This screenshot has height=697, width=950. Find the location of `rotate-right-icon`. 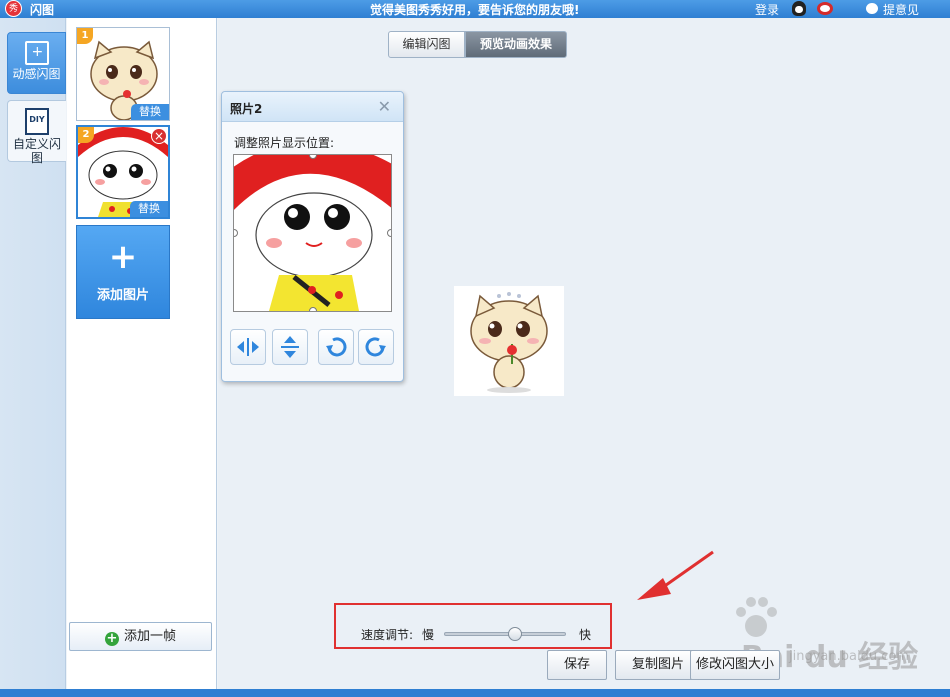

rotate-right-icon is located at coordinates (375, 347).